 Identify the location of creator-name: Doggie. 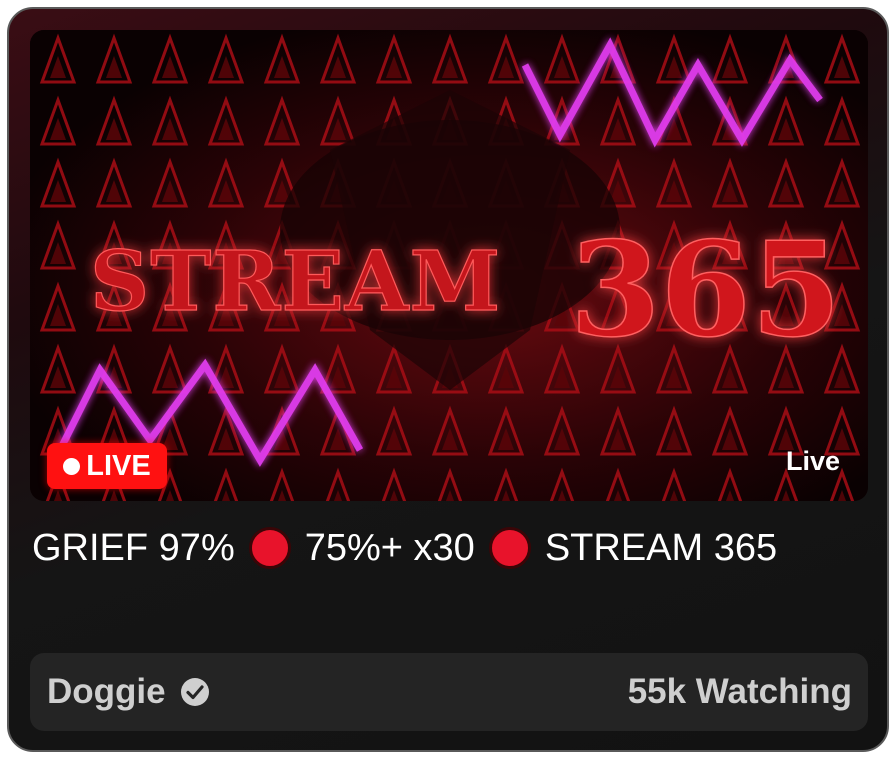
(106, 692).